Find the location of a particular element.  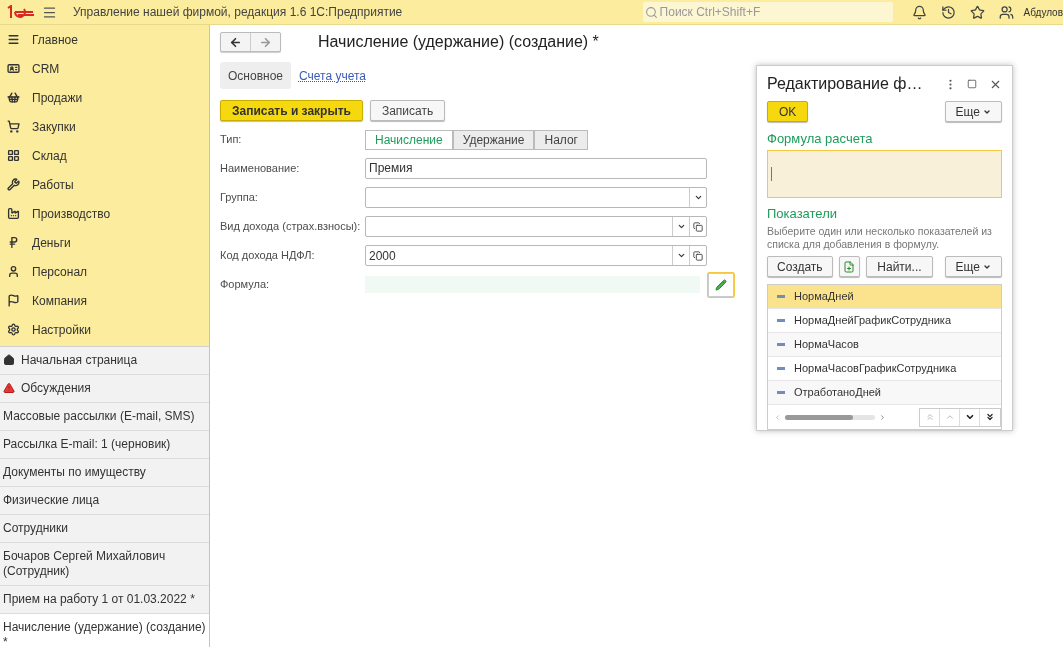

home-icon is located at coordinates (9, 360).